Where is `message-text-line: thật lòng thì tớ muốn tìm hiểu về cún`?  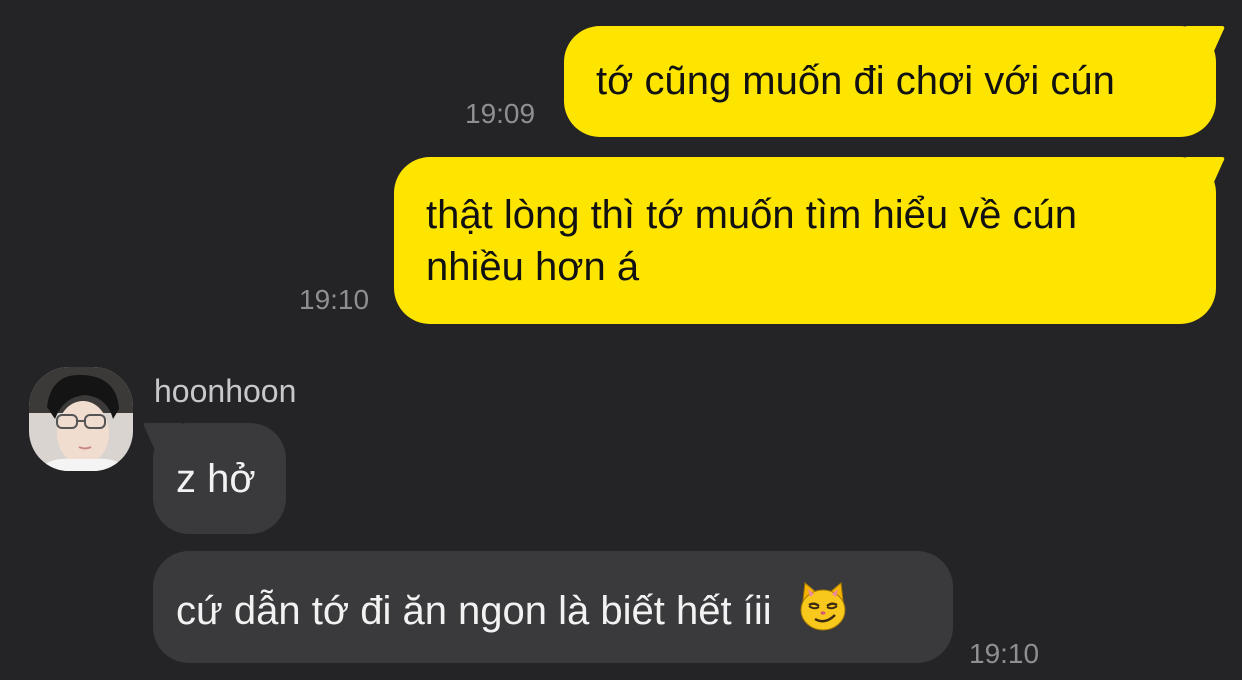 message-text-line: thật lòng thì tớ muốn tìm hiểu về cún is located at coordinates (752, 215).